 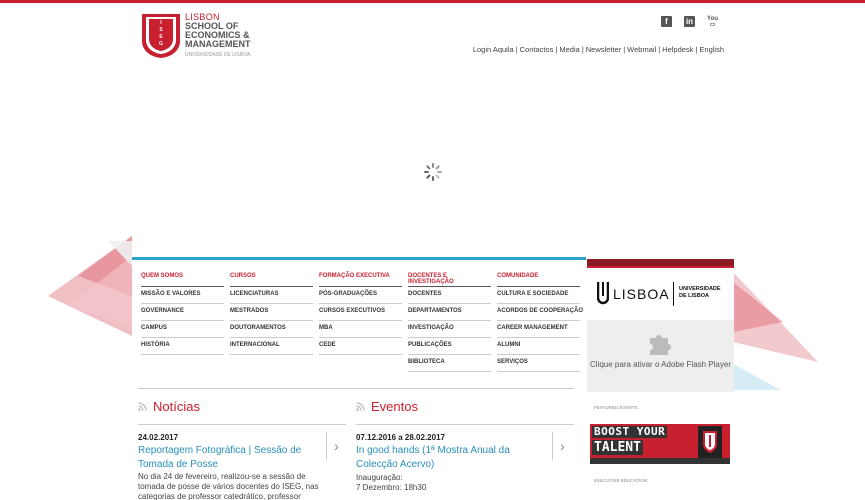 I want to click on menu-item-career-management: CAREER MANAGEMENT, so click(x=538, y=329).